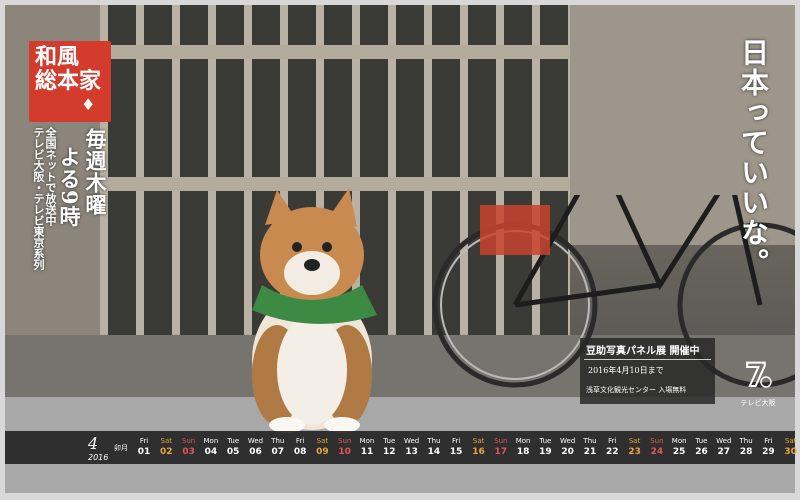 This screenshot has width=800, height=500. I want to click on calendar-date: 09, so click(322, 452).